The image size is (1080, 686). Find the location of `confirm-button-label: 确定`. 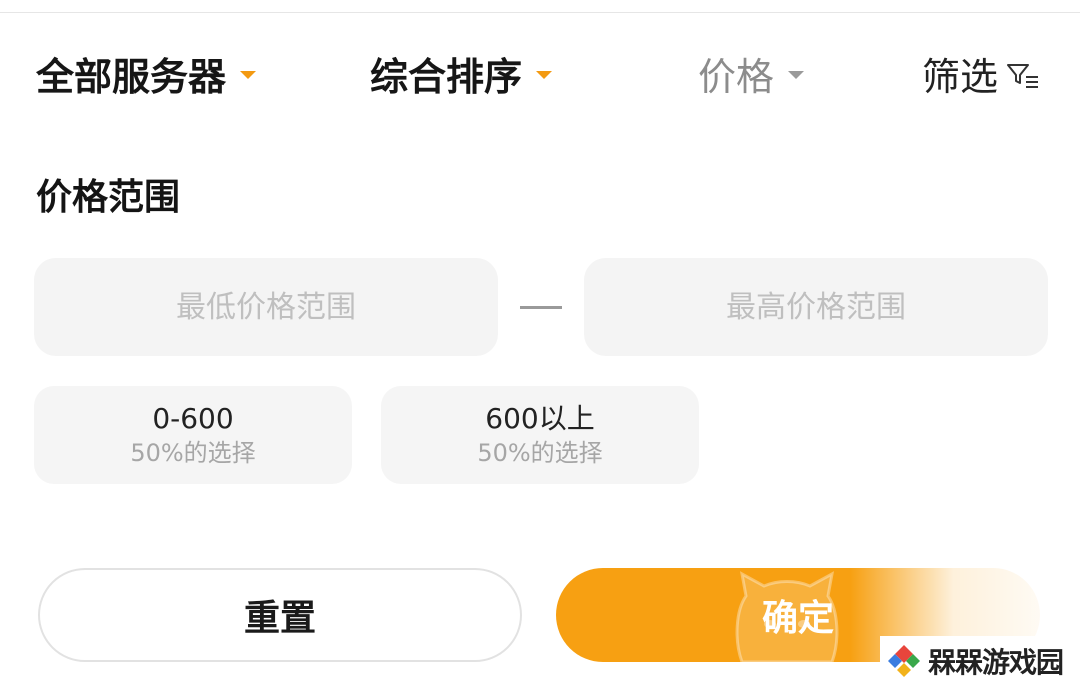

confirm-button-label: 确定 is located at coordinates (797, 618).